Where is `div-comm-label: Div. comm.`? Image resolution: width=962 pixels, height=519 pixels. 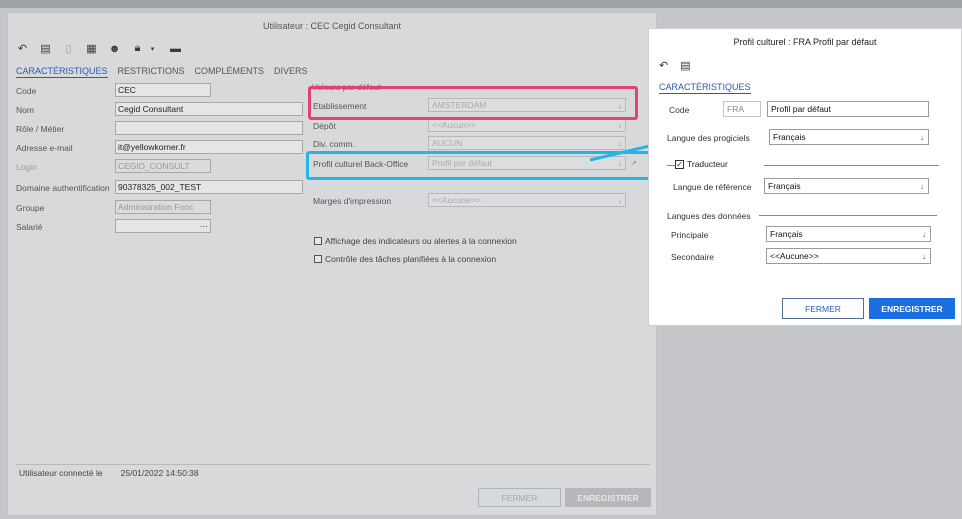 div-comm-label: Div. comm. is located at coordinates (334, 144).